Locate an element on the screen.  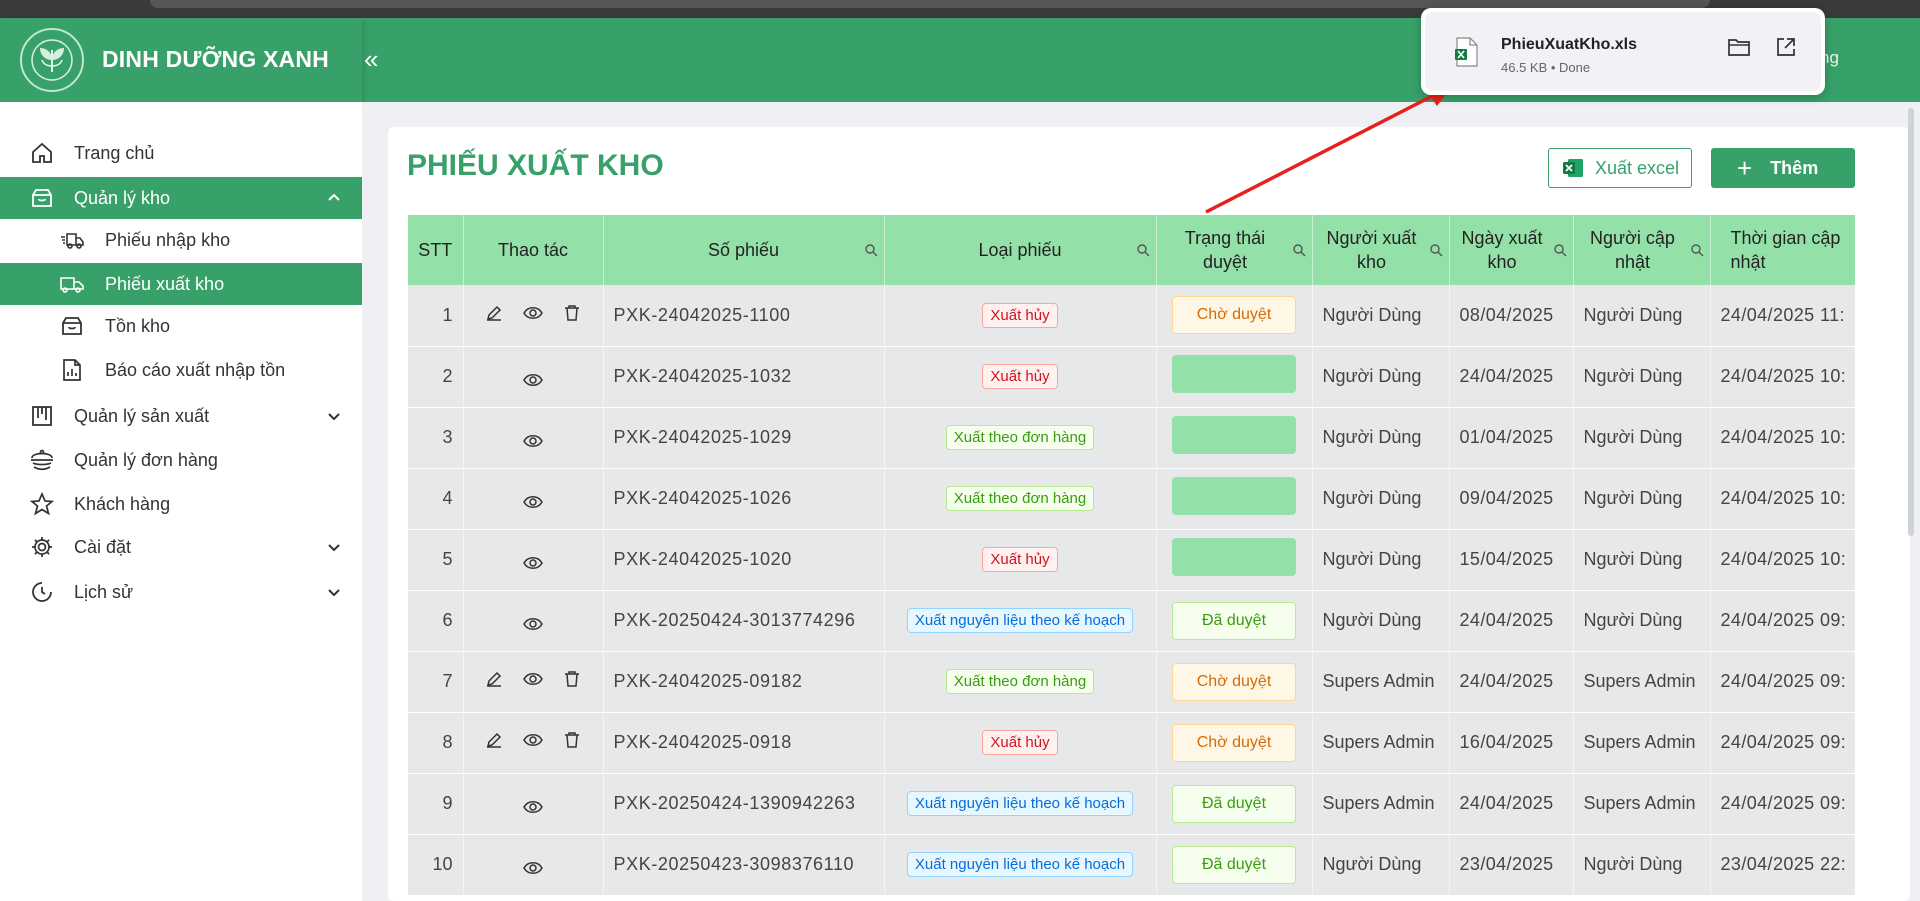
orders-icon is located at coordinates (42, 460).